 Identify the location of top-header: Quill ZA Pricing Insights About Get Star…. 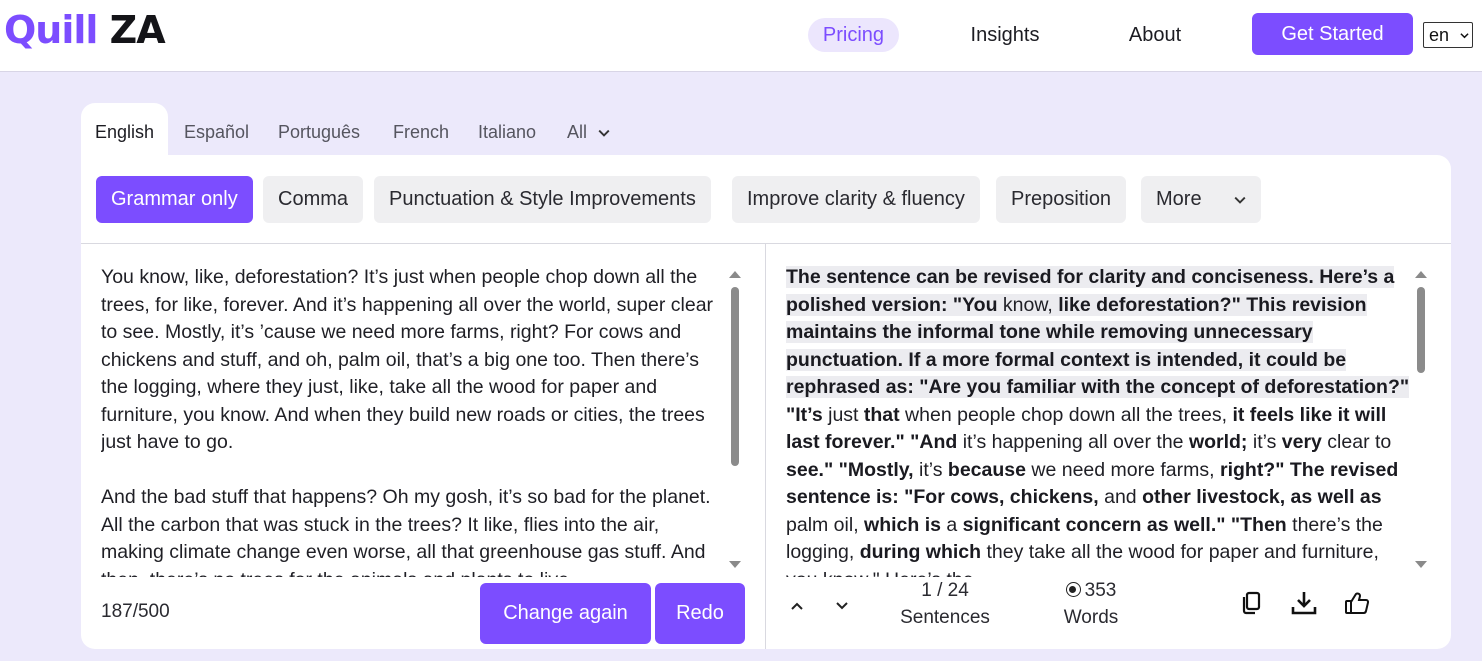
(741, 36).